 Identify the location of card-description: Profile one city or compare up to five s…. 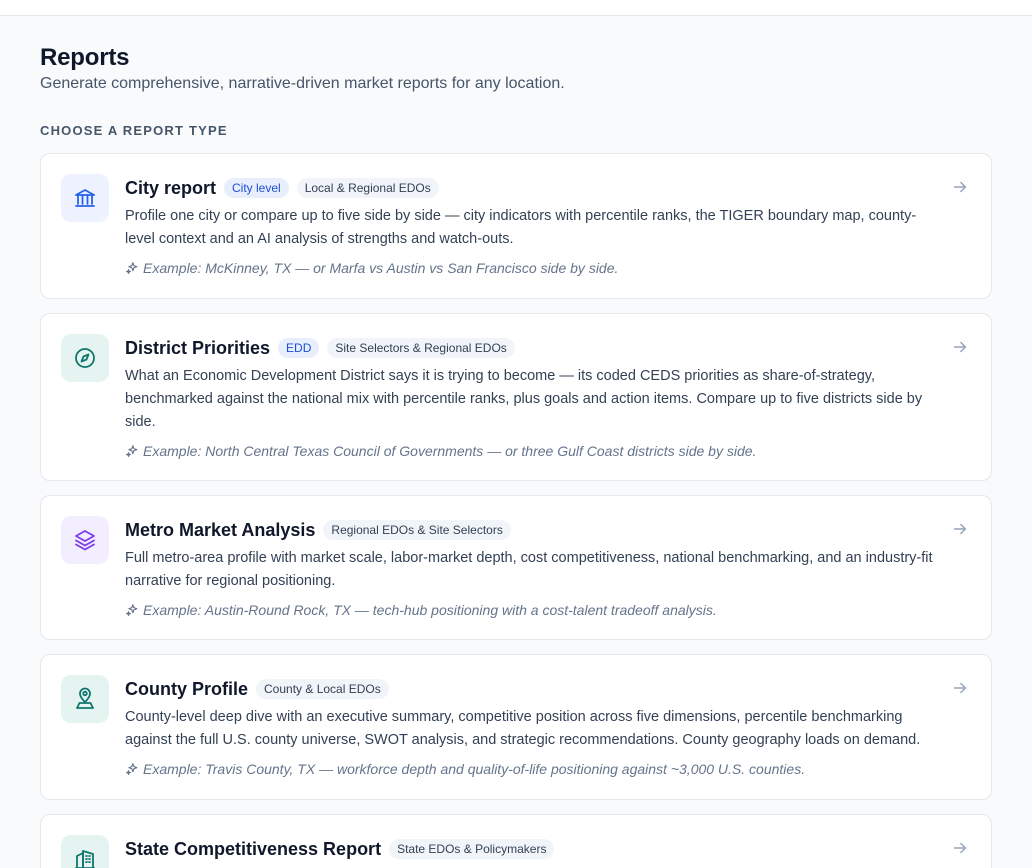
(521, 227).